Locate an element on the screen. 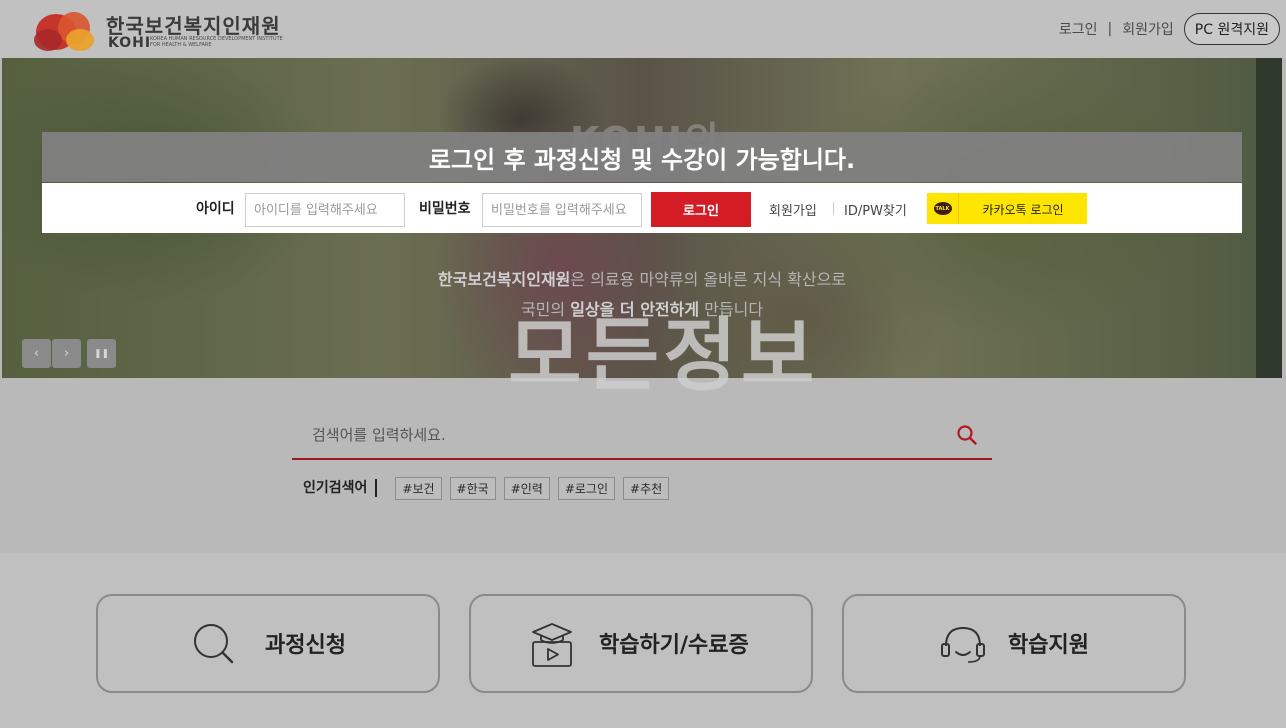  popular-keywords: 인기검색어 #보건 #한국 #인력 #로그인 #추천 is located at coordinates (490, 488).